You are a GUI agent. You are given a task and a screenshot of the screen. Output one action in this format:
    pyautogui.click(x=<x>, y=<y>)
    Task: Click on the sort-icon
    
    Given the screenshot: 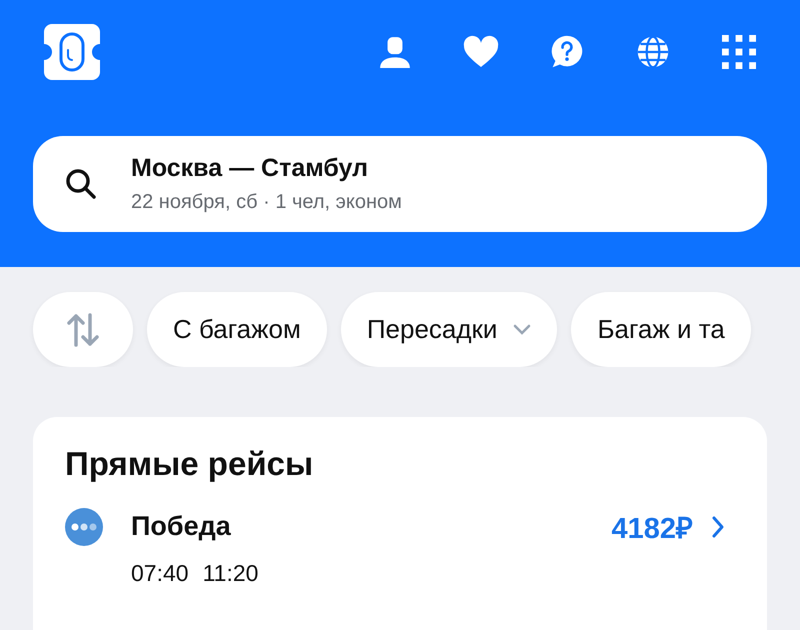 What is the action you would take?
    pyautogui.click(x=83, y=329)
    